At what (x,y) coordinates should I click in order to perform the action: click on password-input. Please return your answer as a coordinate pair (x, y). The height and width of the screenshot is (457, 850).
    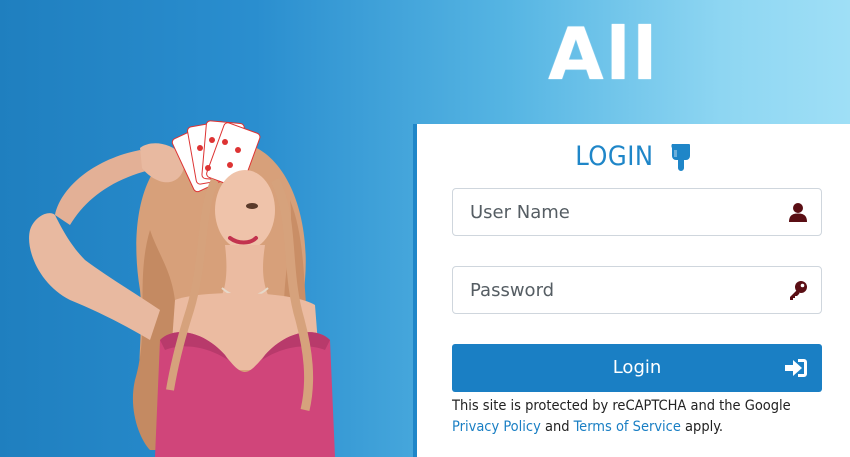
    Looking at the image, I should click on (618, 290).